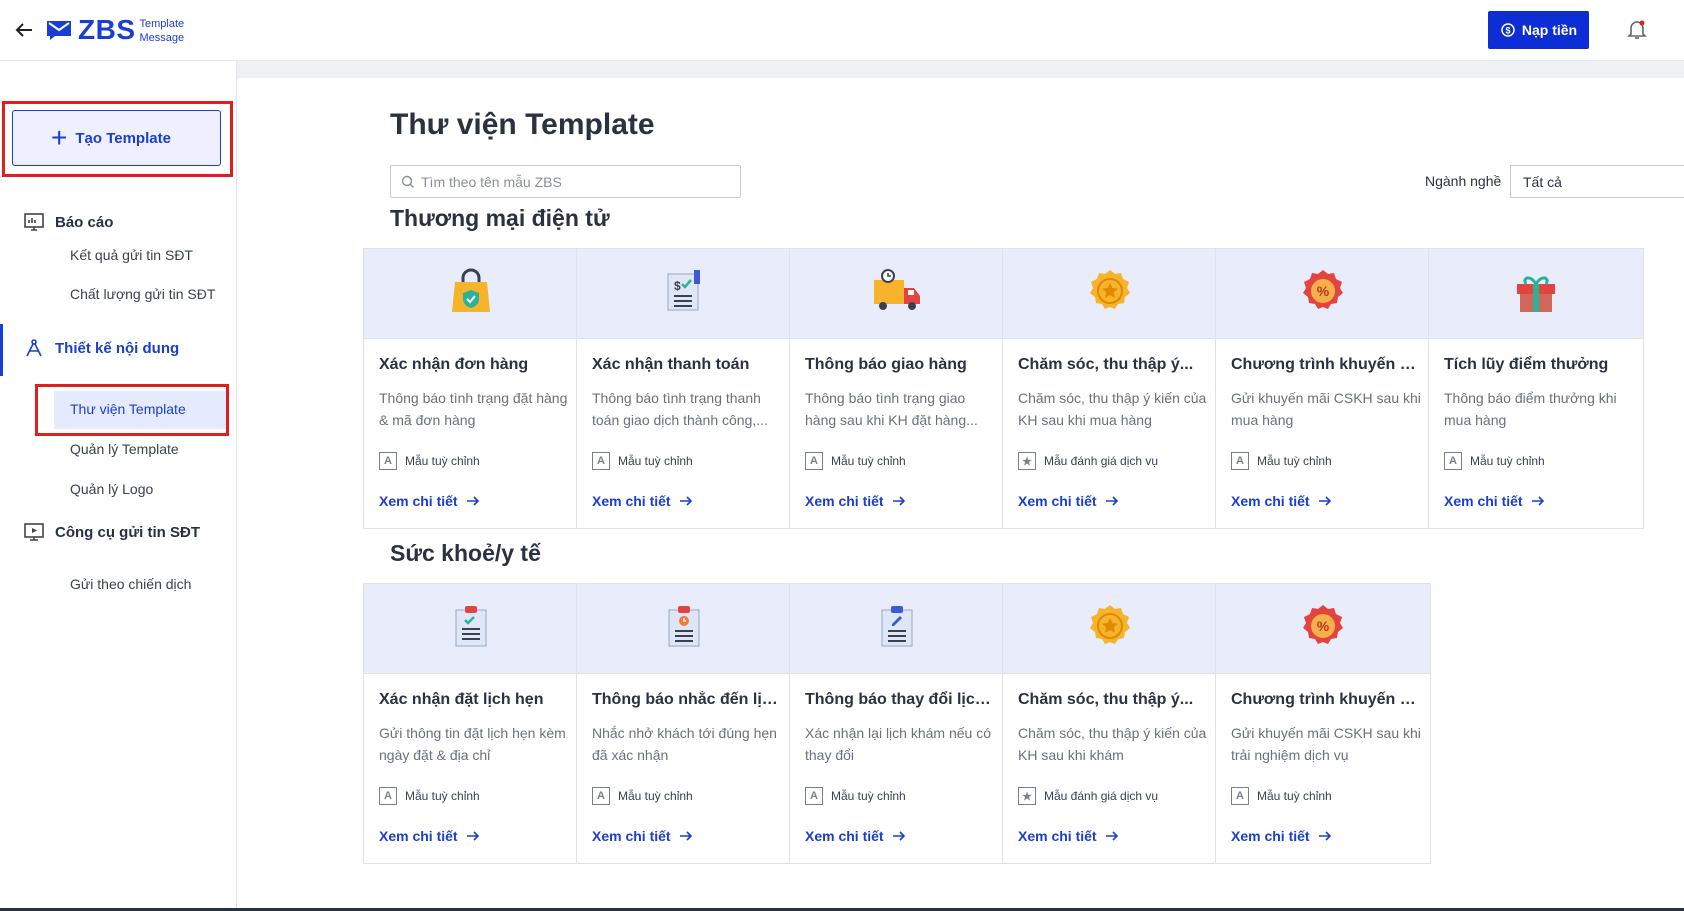 This screenshot has width=1684, height=911. I want to click on logo-sub-1: Template, so click(162, 24).